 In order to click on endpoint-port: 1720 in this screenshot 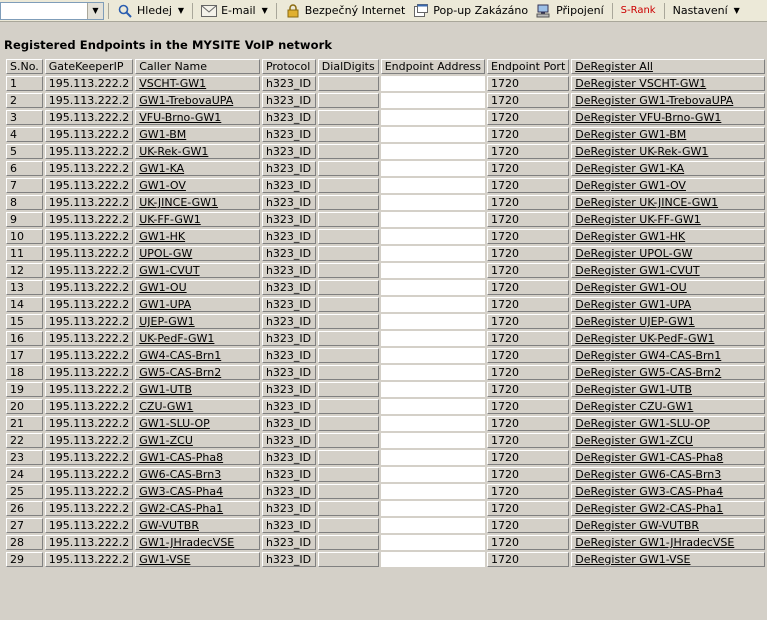, I will do `click(528, 287)`.